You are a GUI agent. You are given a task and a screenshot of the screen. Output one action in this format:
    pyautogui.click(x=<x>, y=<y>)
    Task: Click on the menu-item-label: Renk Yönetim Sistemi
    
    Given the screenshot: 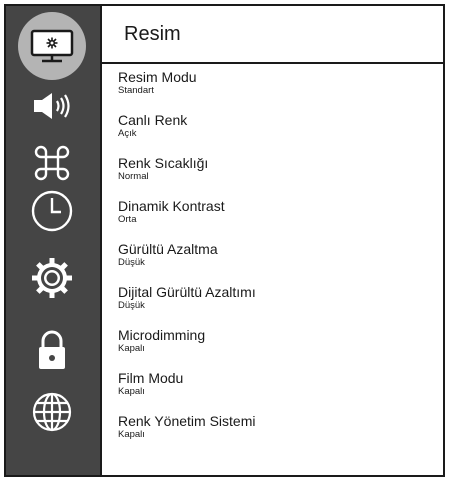 What is the action you would take?
    pyautogui.click(x=187, y=421)
    